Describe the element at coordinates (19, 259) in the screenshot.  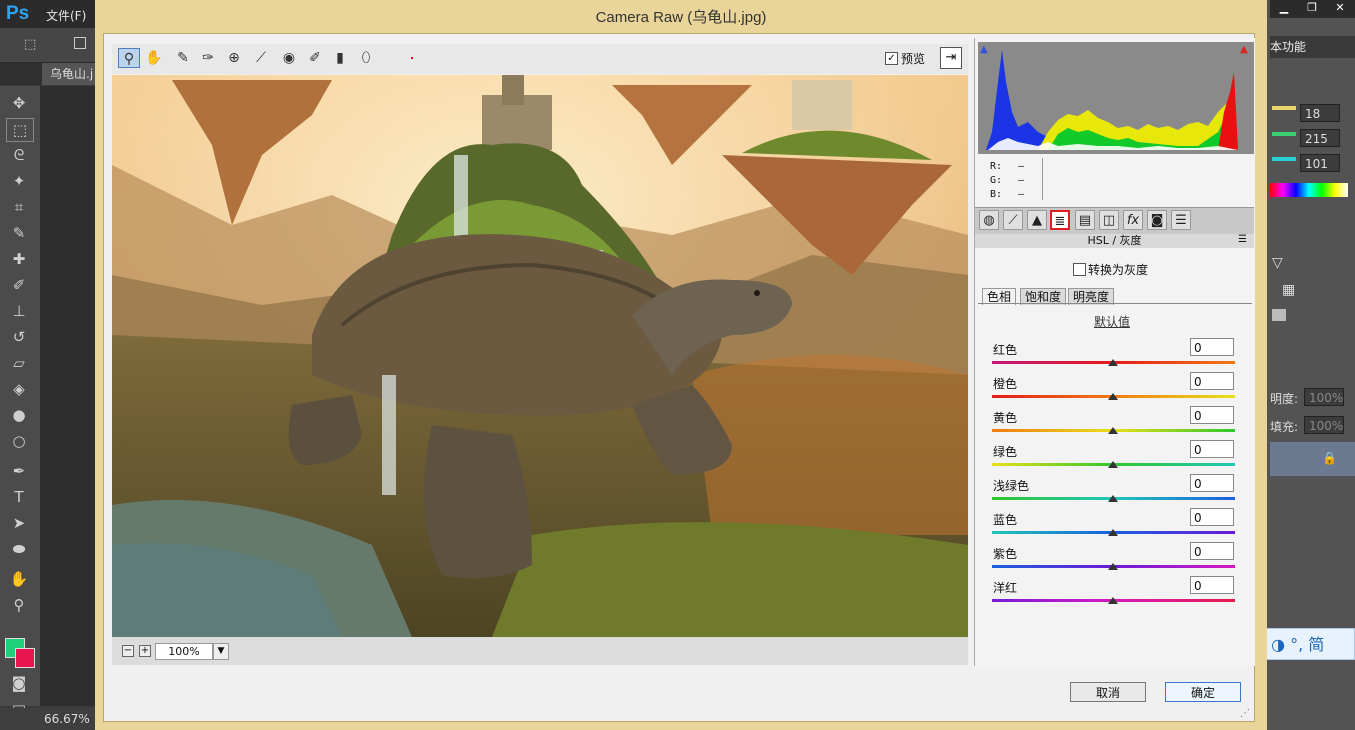
I see `healing-brush-tool-icon: ✚` at that location.